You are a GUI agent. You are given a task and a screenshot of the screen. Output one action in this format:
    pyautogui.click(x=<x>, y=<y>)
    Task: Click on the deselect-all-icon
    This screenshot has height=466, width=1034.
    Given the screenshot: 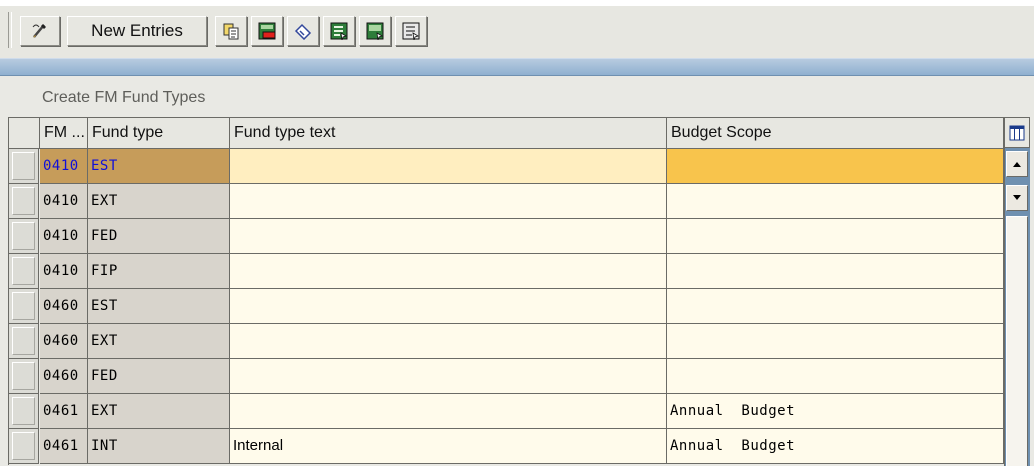 What is the action you would take?
    pyautogui.click(x=411, y=31)
    